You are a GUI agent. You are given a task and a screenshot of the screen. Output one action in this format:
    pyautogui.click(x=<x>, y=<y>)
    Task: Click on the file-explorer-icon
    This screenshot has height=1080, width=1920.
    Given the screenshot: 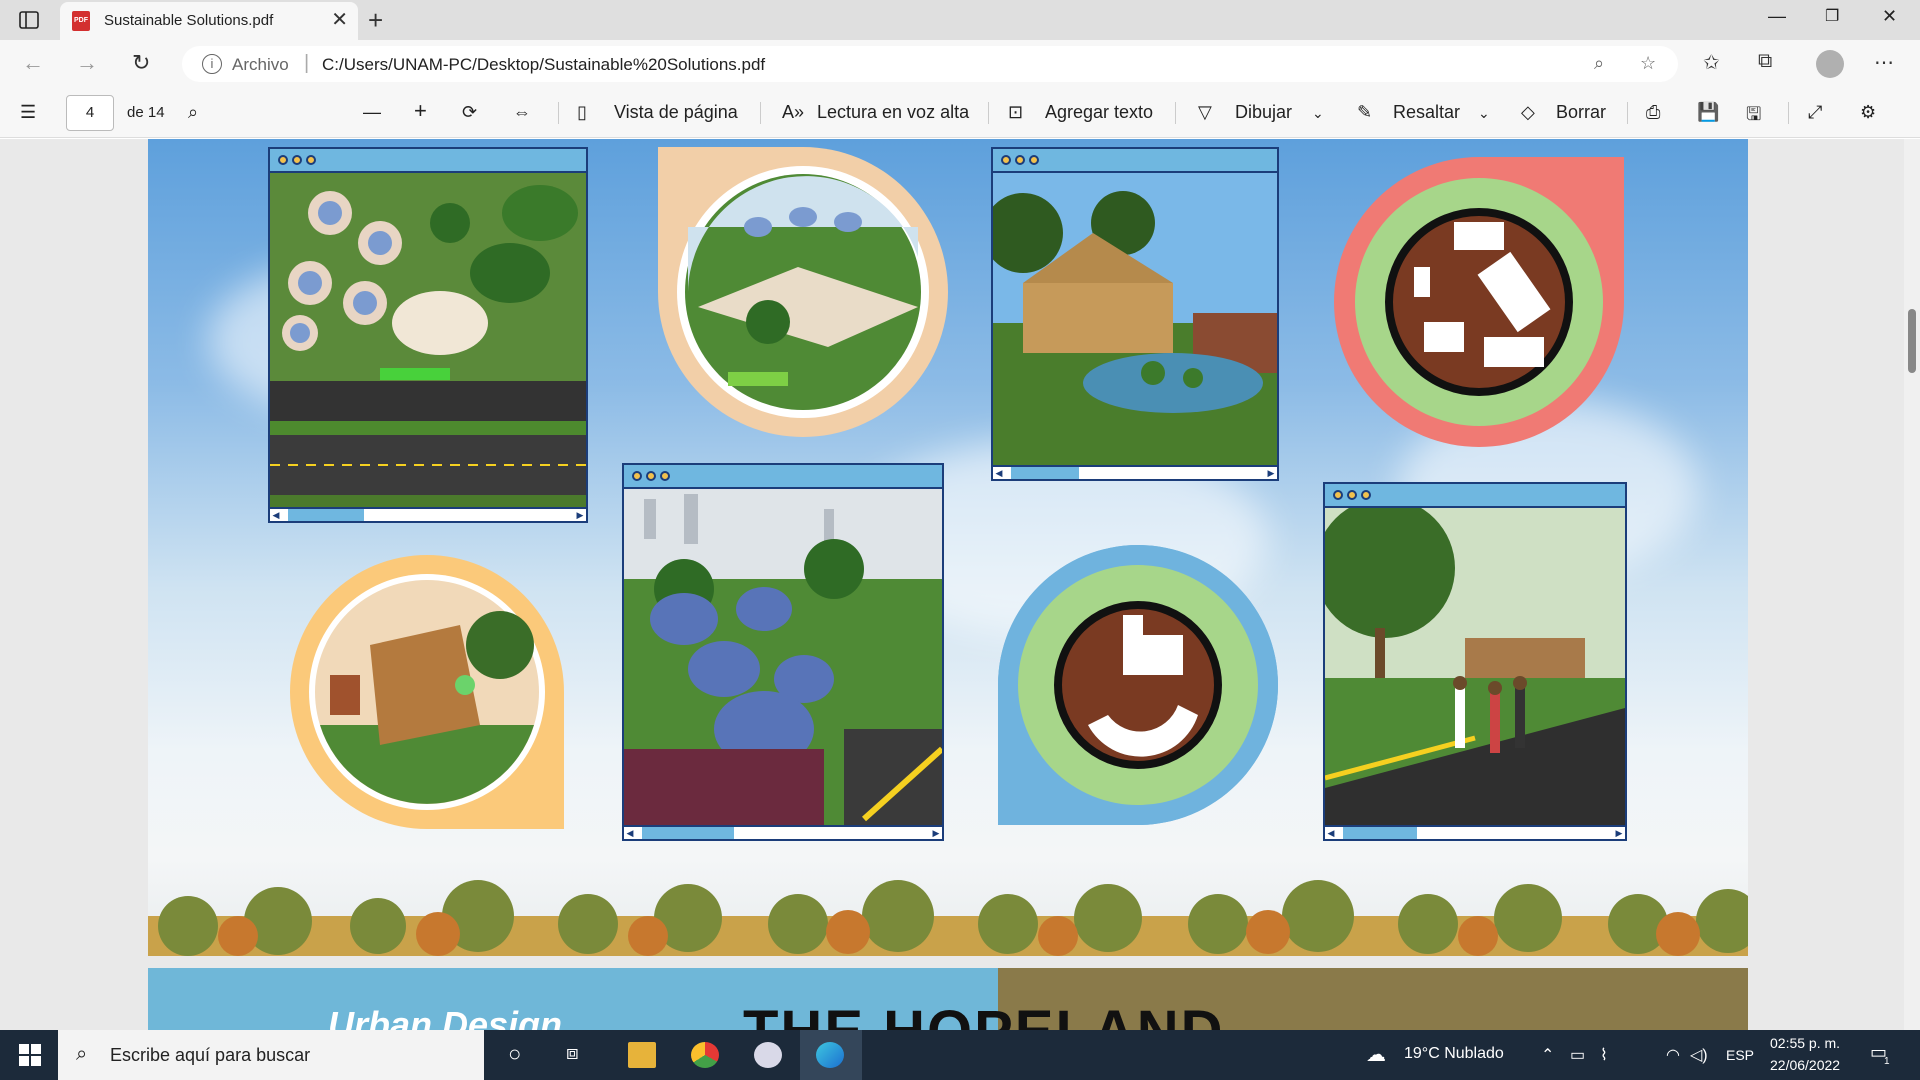 What is the action you would take?
    pyautogui.click(x=642, y=1055)
    